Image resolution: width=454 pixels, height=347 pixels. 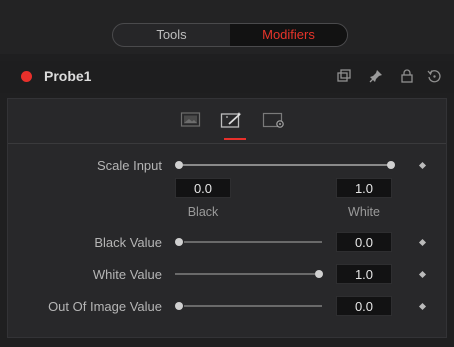 I want to click on node-header: Probe1, so click(x=227, y=77).